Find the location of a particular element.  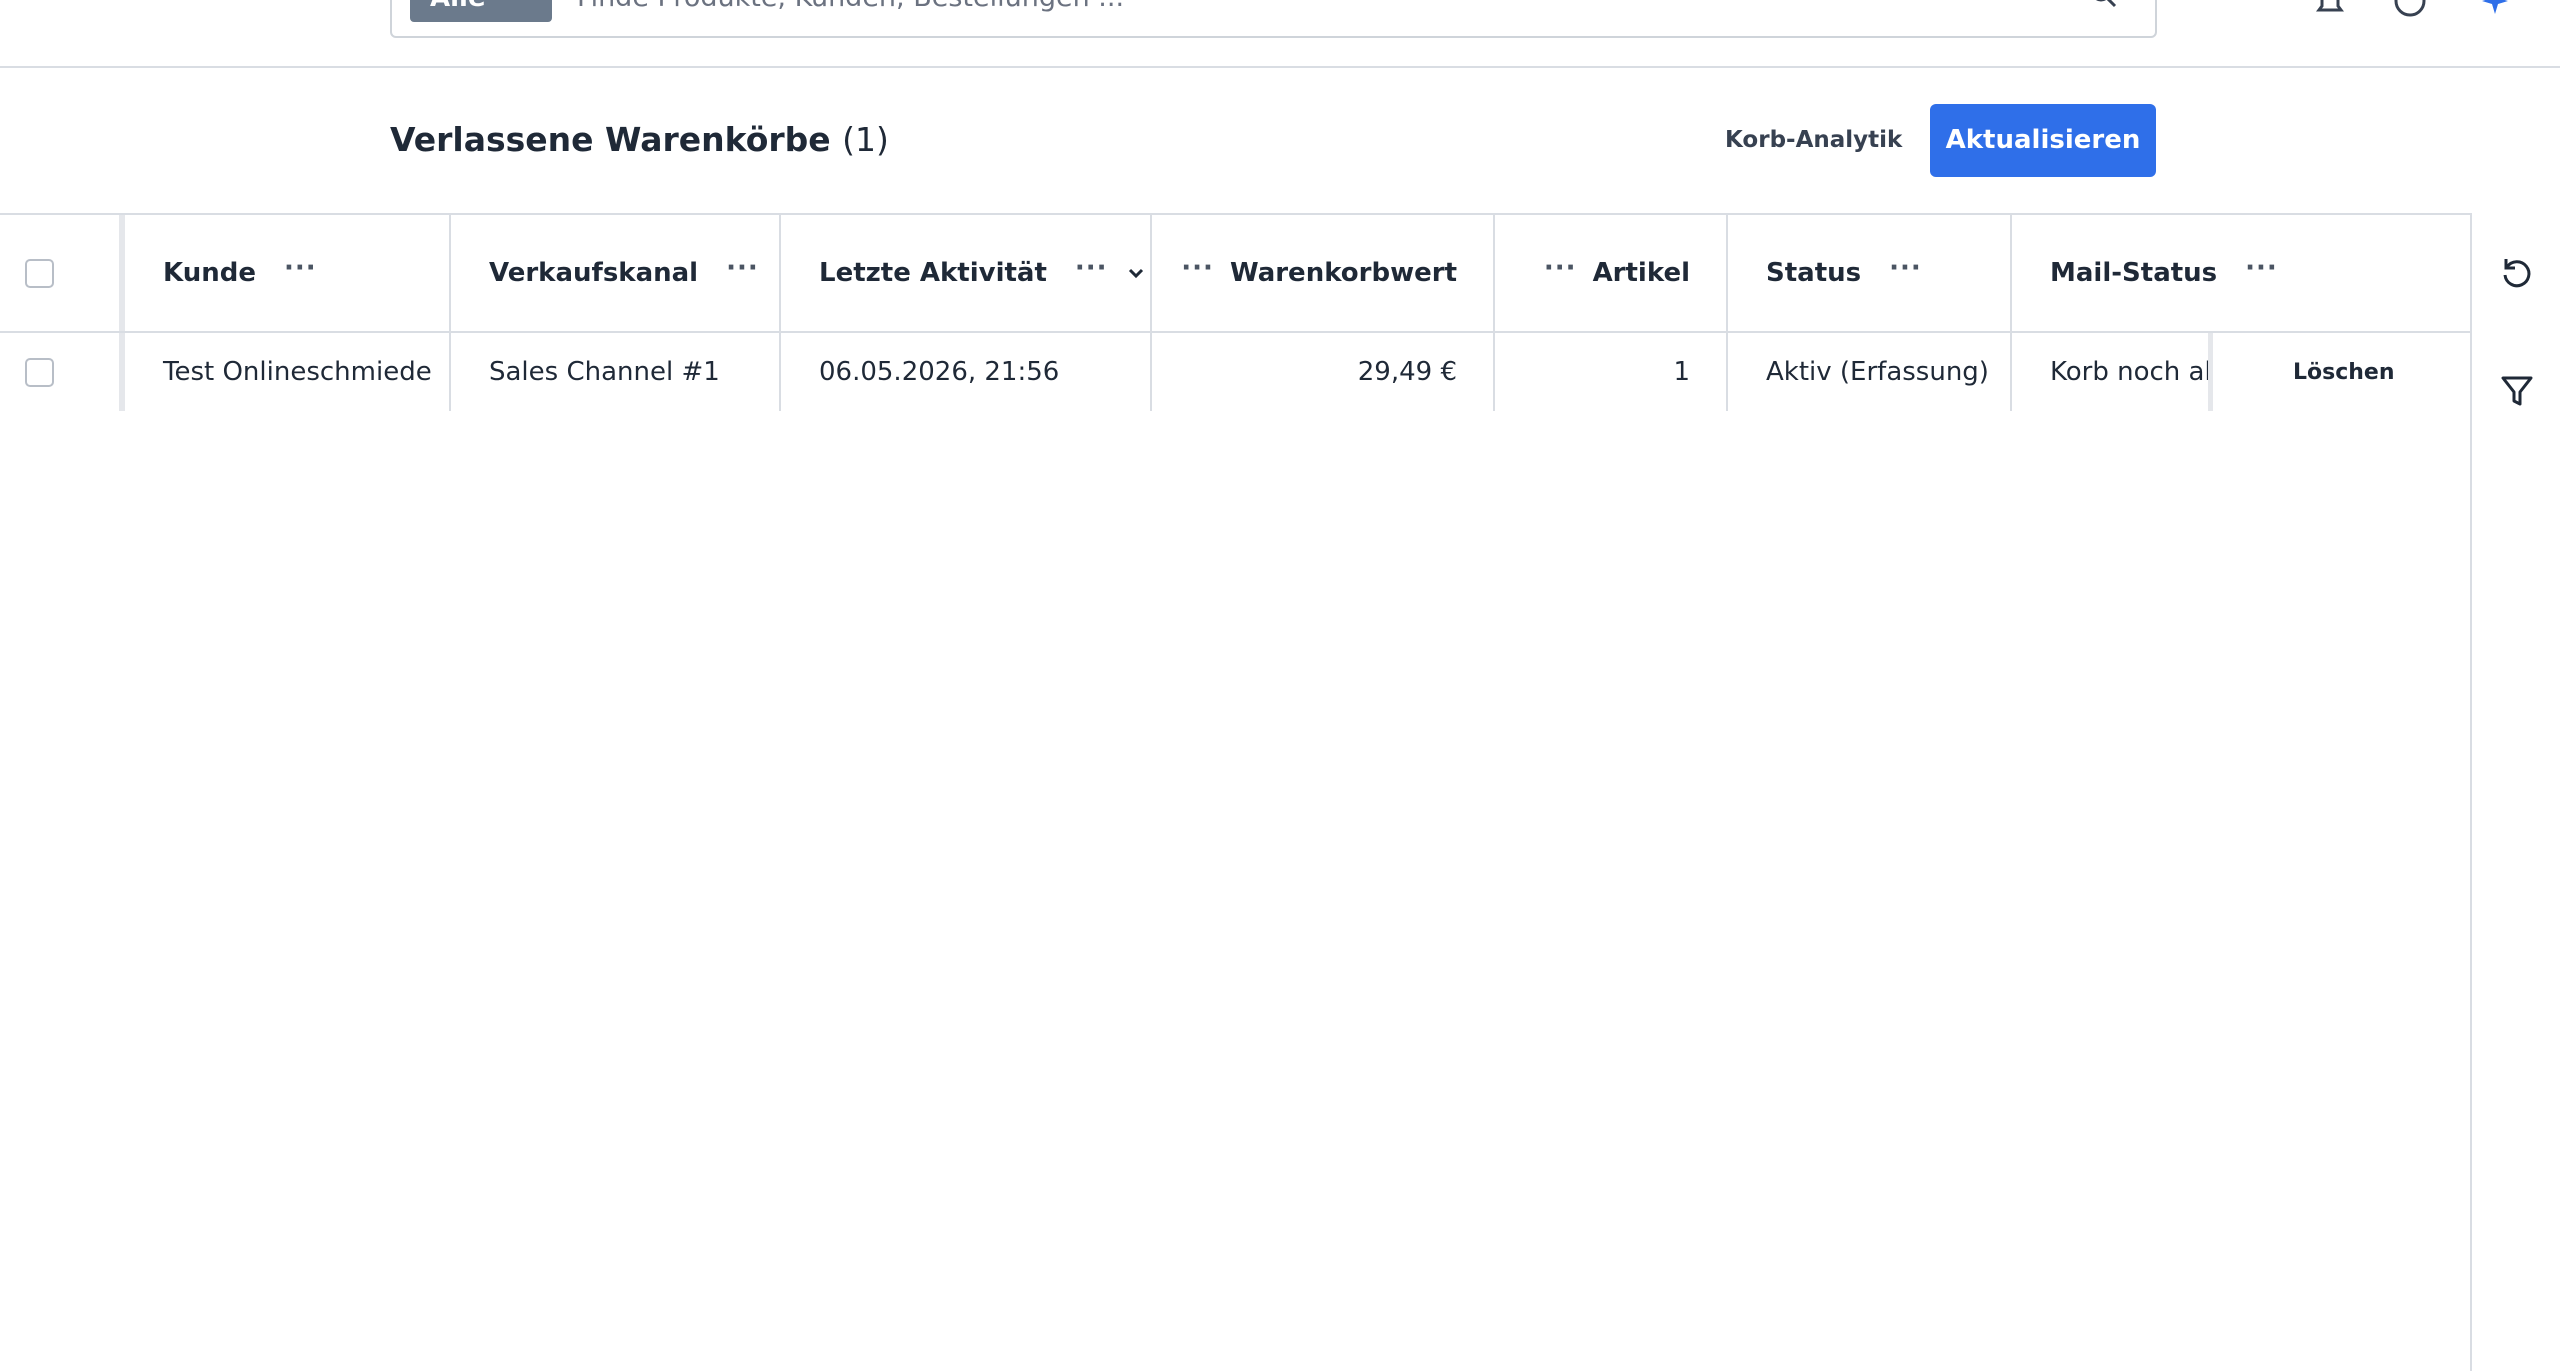

cell-status: Aktiv (Erfassung) is located at coordinates (1870, 372).